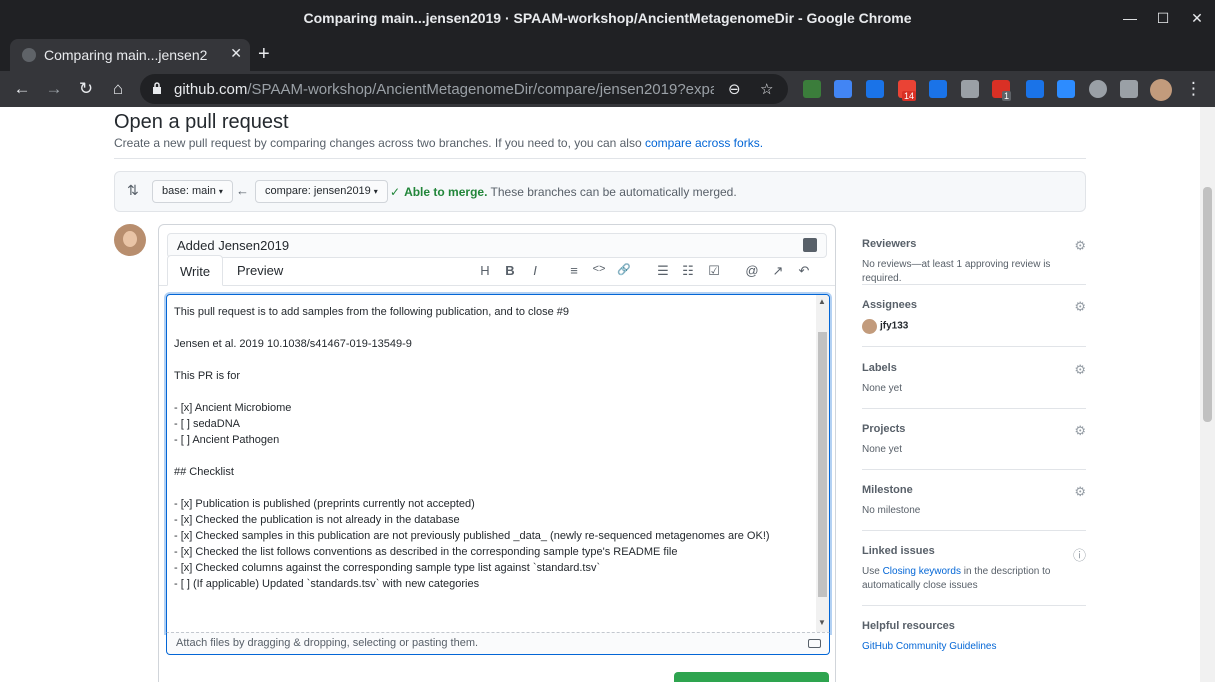 The image size is (1215, 682). Describe the element at coordinates (118, 89) in the screenshot. I see `home-button: ⌂` at that location.